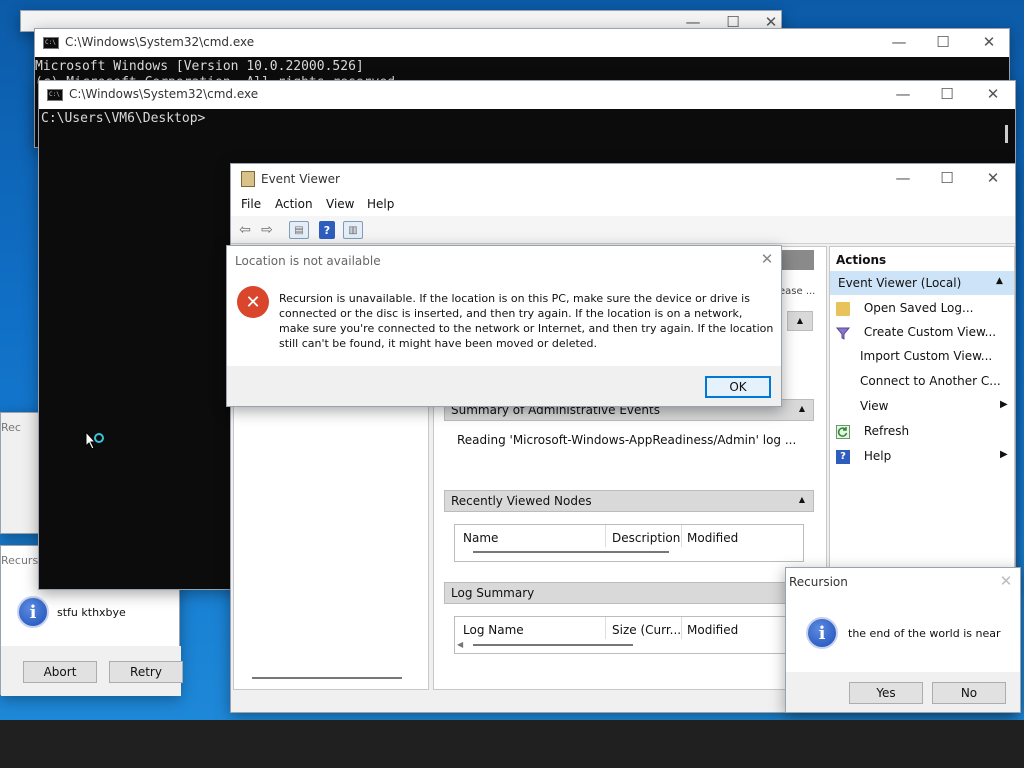 This screenshot has height=768, width=1024. What do you see at coordinates (299, 230) in the screenshot?
I see `show-tree-icon: ▤` at bounding box center [299, 230].